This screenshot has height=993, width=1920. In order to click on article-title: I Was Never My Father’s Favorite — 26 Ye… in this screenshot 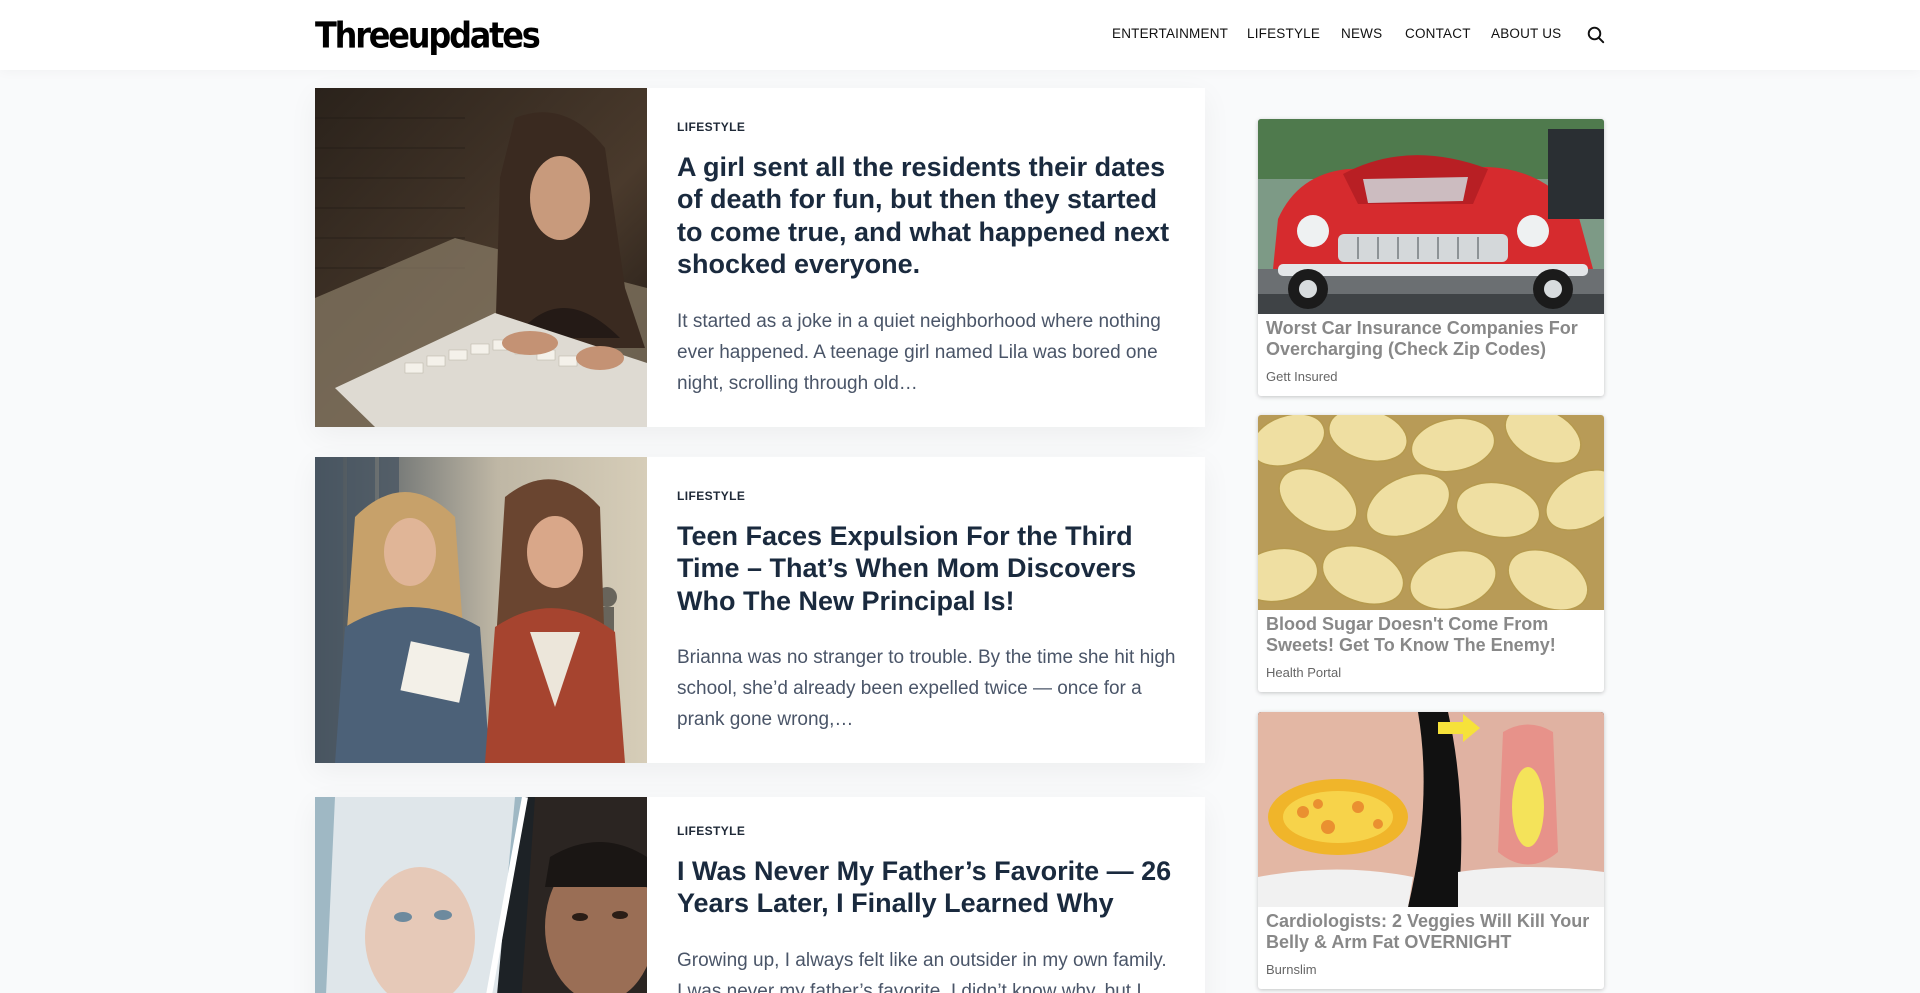, I will do `click(927, 887)`.